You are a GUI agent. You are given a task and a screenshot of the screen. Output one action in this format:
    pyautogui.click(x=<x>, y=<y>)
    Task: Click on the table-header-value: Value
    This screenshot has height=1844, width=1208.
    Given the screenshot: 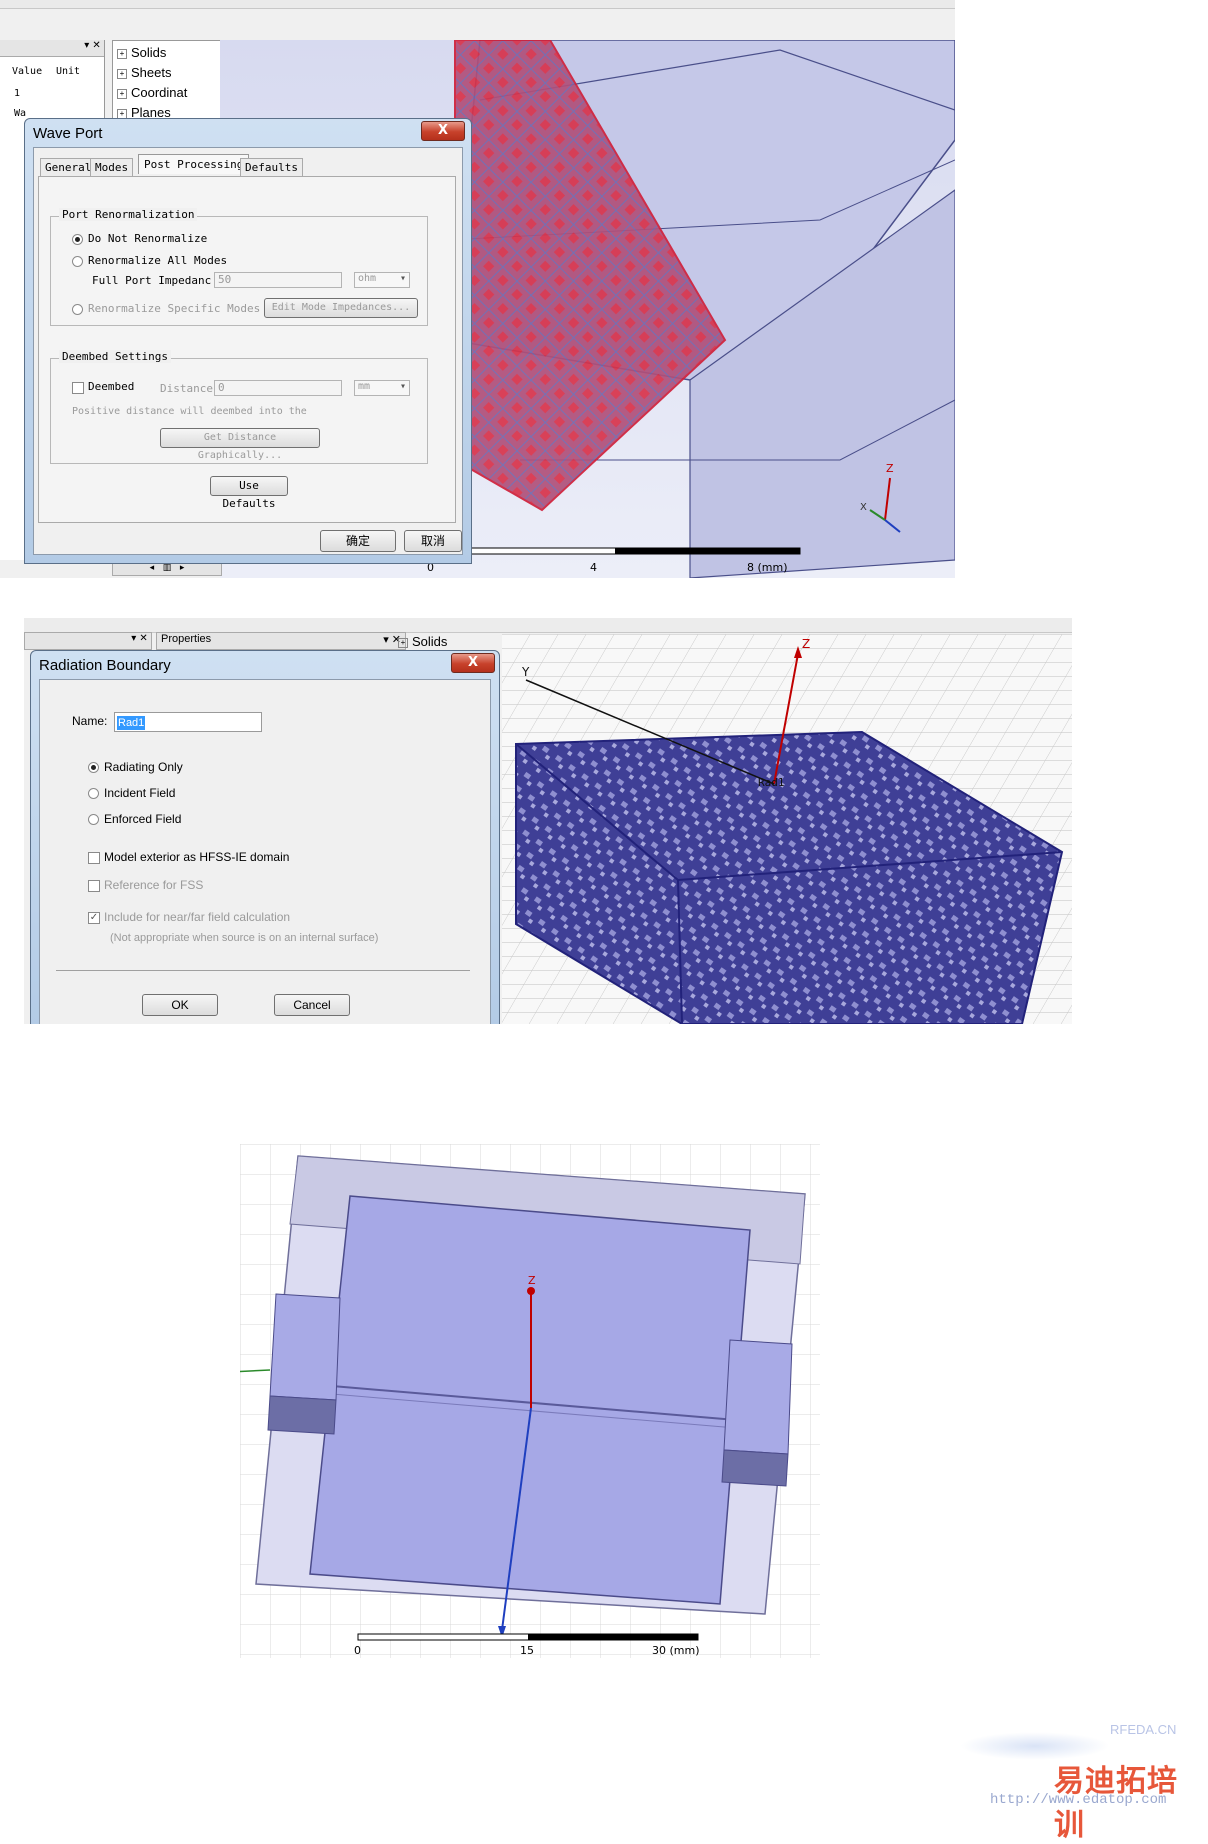 What is the action you would take?
    pyautogui.click(x=27, y=71)
    